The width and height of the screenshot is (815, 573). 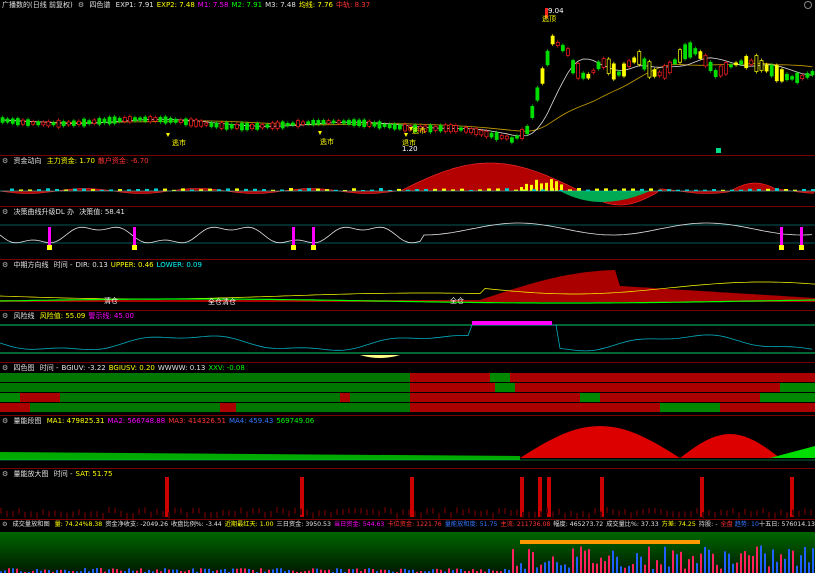 I want to click on param-value: BGIUV: -3.22, so click(x=83, y=368).